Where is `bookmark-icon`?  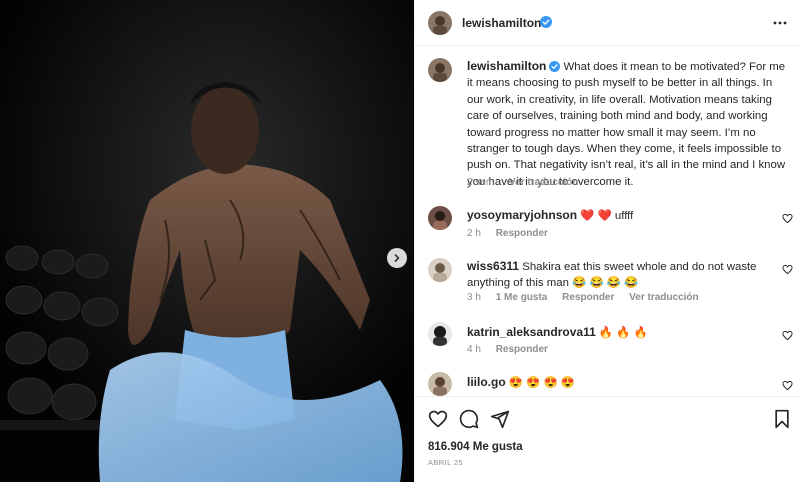 bookmark-icon is located at coordinates (782, 419).